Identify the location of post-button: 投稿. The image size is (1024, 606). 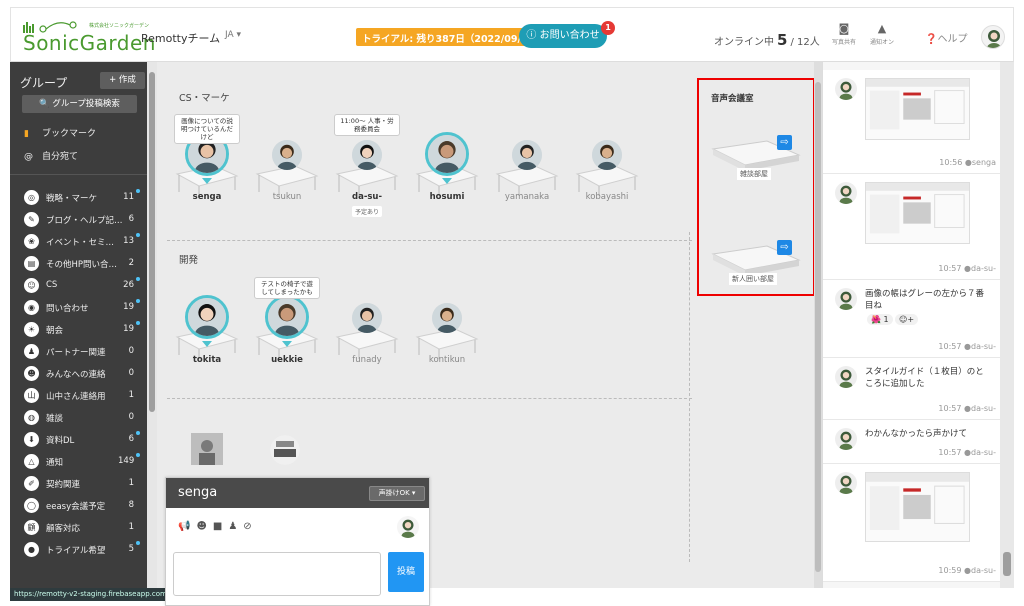
(406, 572).